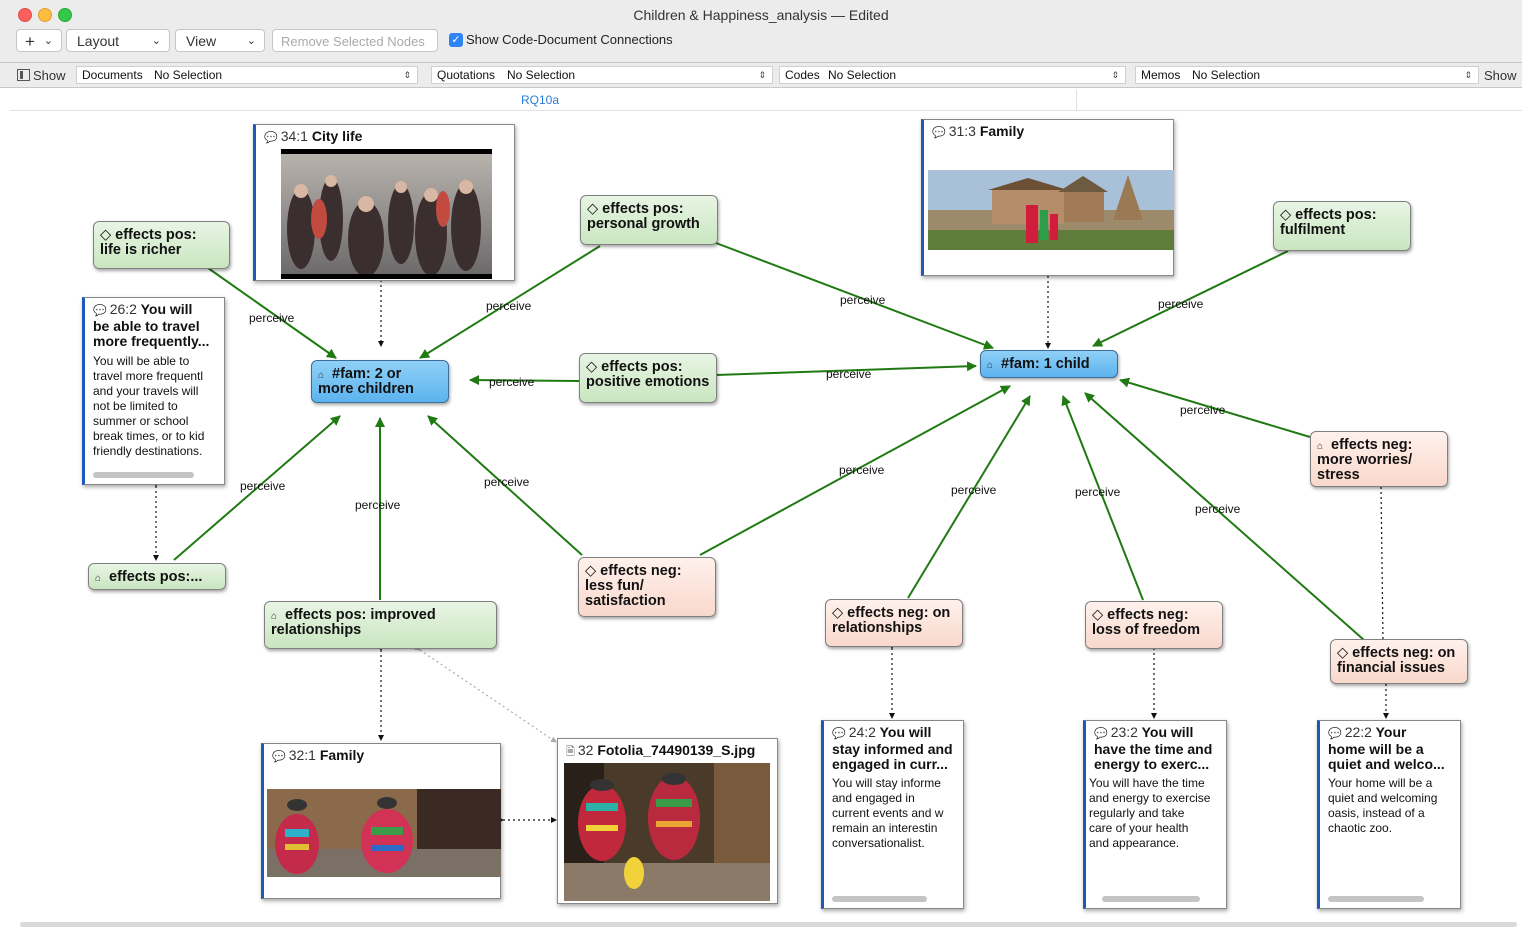 Image resolution: width=1522 pixels, height=928 pixels. I want to click on crowd-picture, so click(386, 214).